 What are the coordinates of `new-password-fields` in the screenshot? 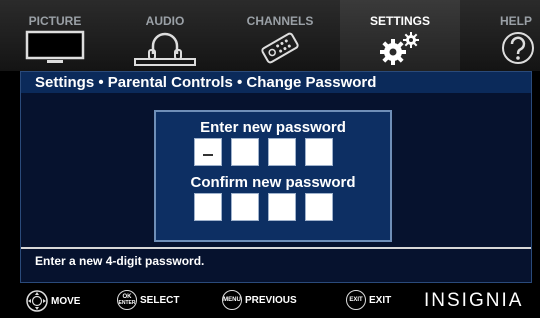 It's located at (263, 152).